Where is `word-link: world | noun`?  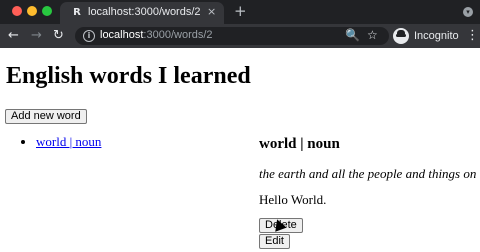
word-link: world | noun is located at coordinates (68, 141).